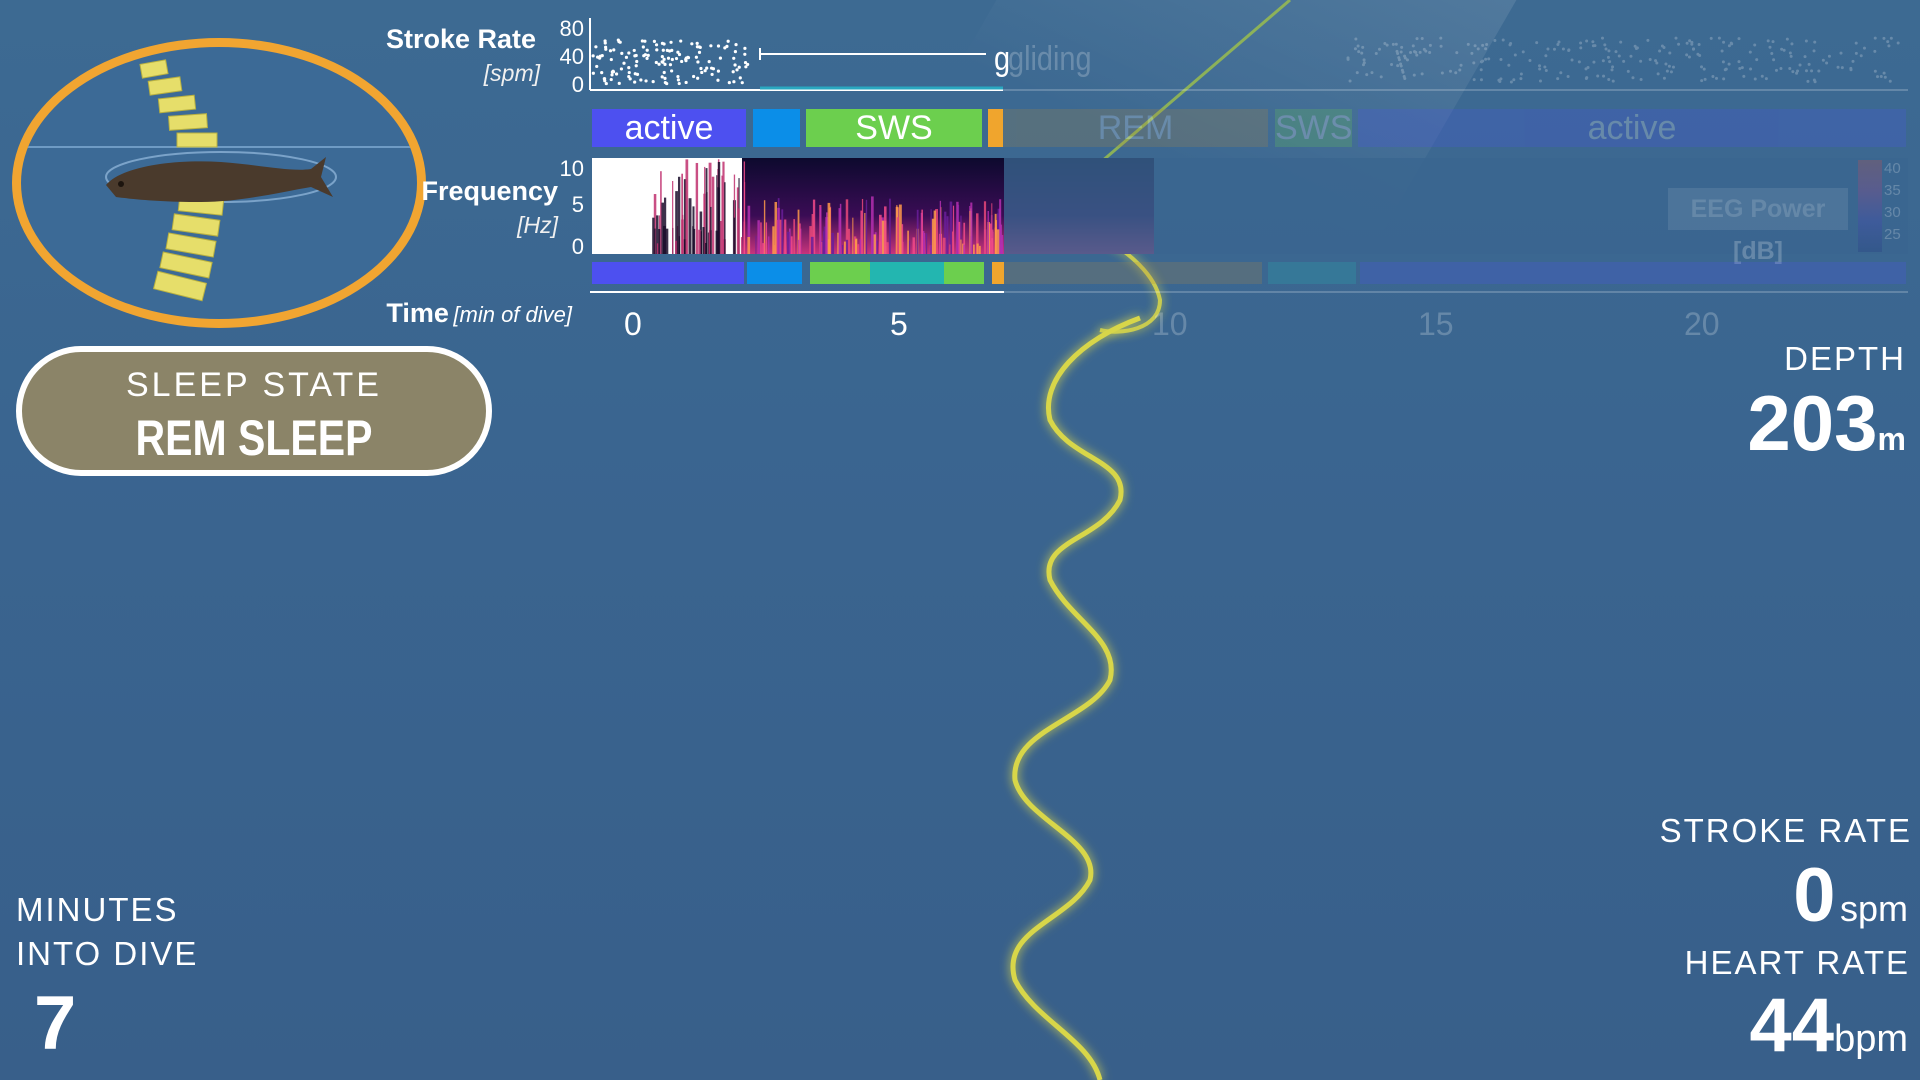 The image size is (1920, 1080). Describe the element at coordinates (1892, 201) in the screenshot. I see `eeg-power-ticks: 40 35 30 25` at that location.